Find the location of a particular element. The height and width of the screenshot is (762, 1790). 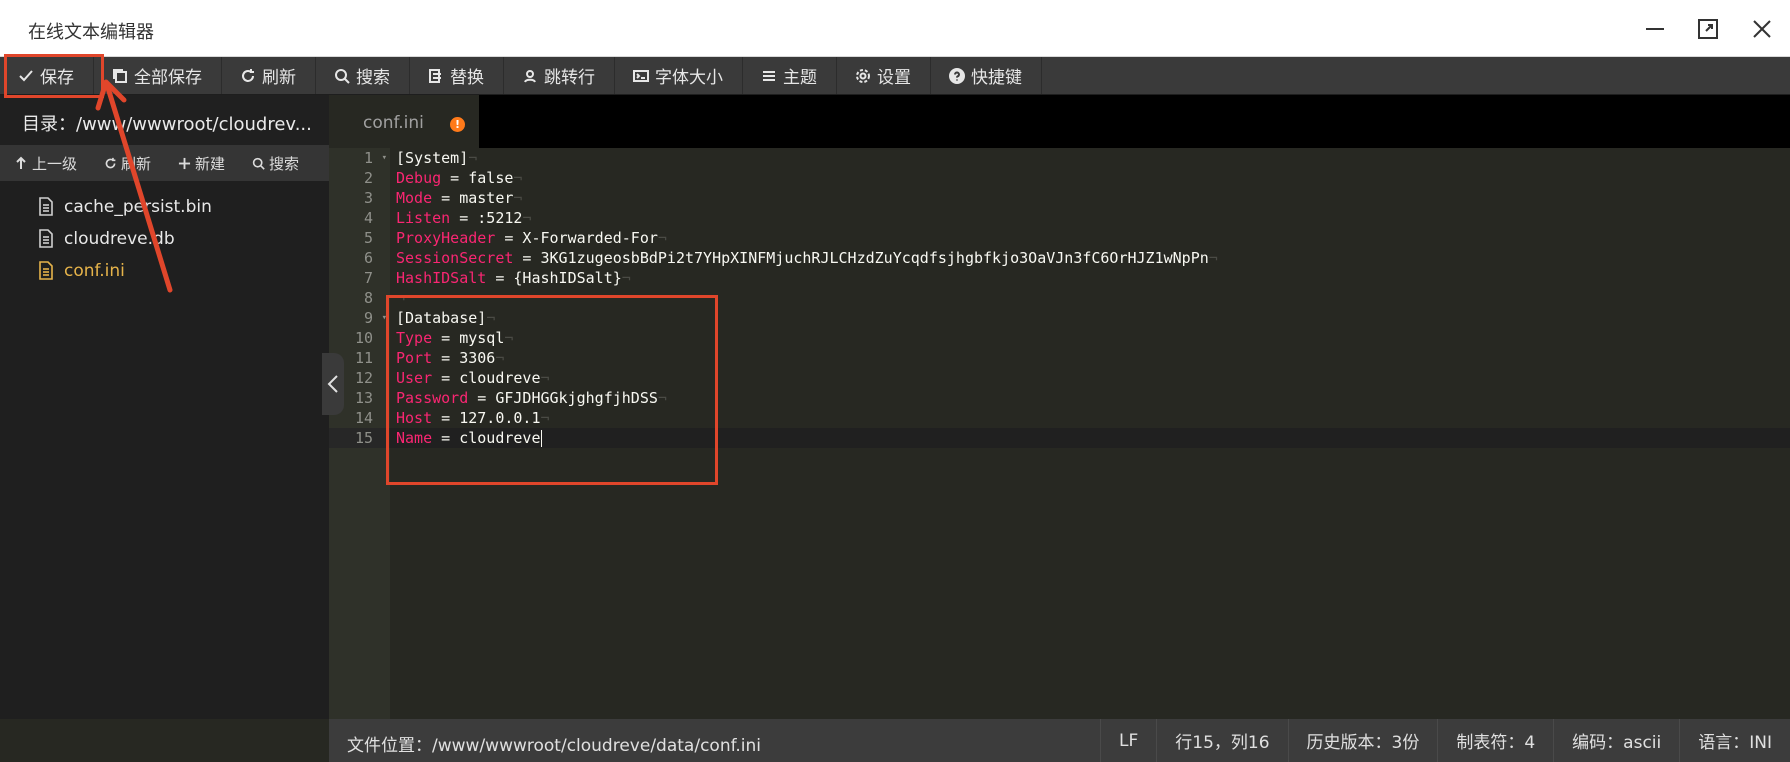

modified-badge: ! is located at coordinates (457, 124).